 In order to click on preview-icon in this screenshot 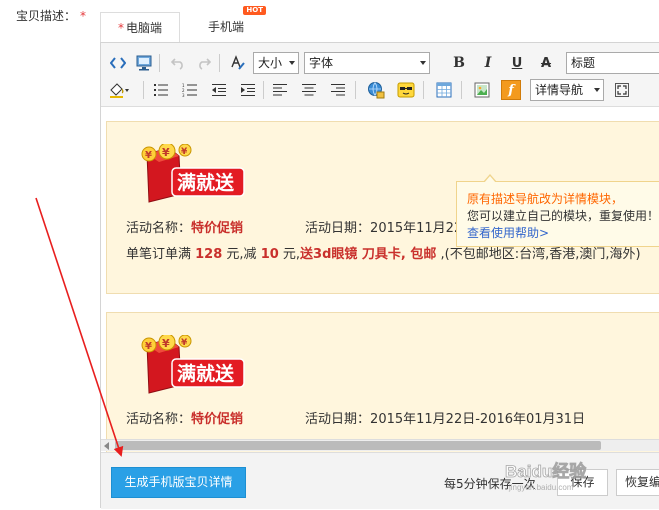, I will do `click(144, 63)`.